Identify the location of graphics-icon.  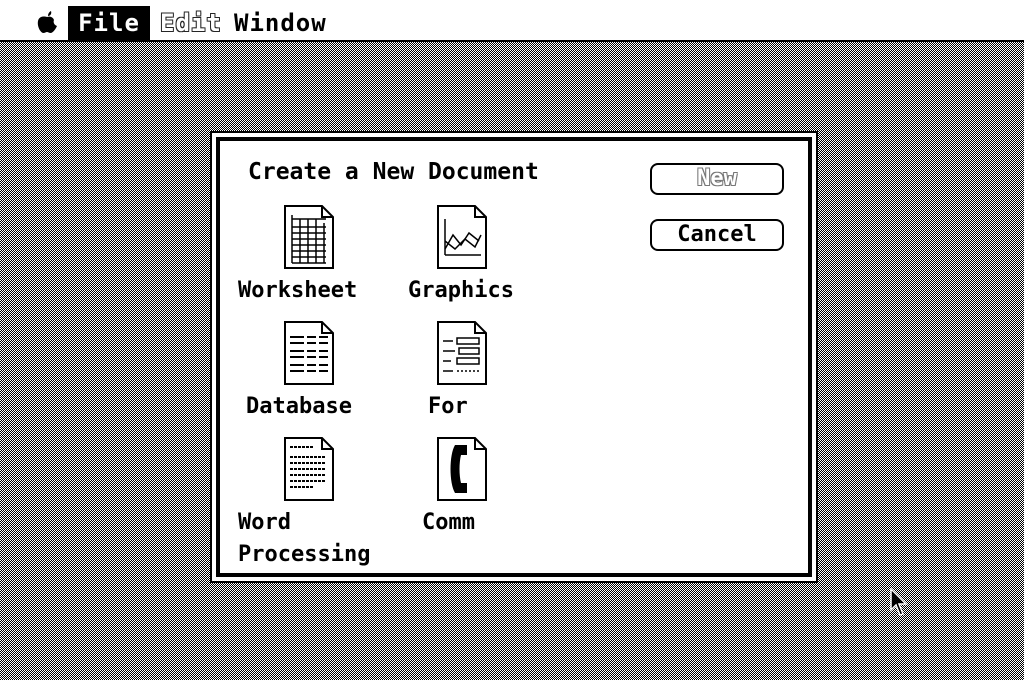
(462, 237).